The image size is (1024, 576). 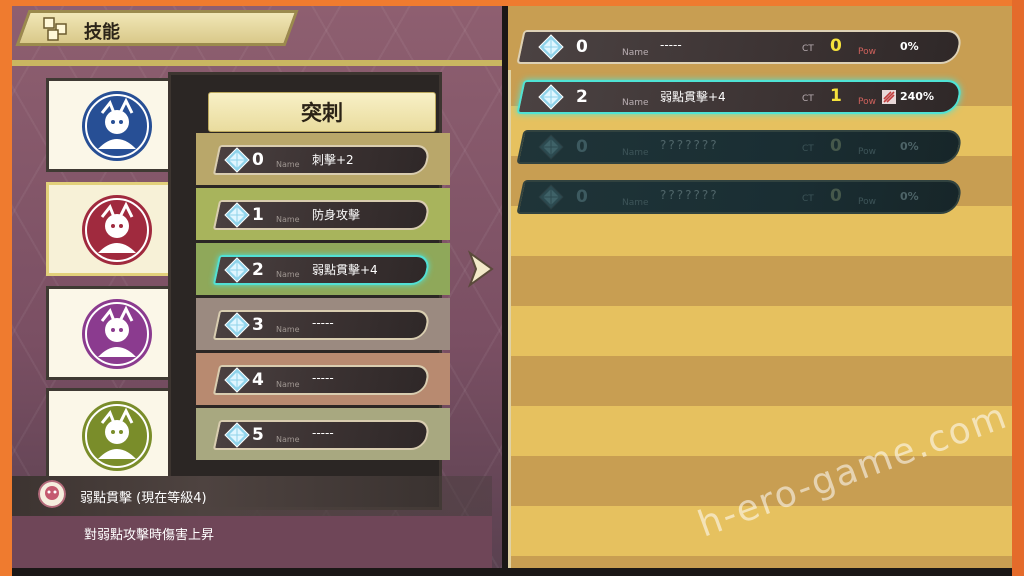 What do you see at coordinates (258, 325) in the screenshot?
I see `skill-slot-number: 3` at bounding box center [258, 325].